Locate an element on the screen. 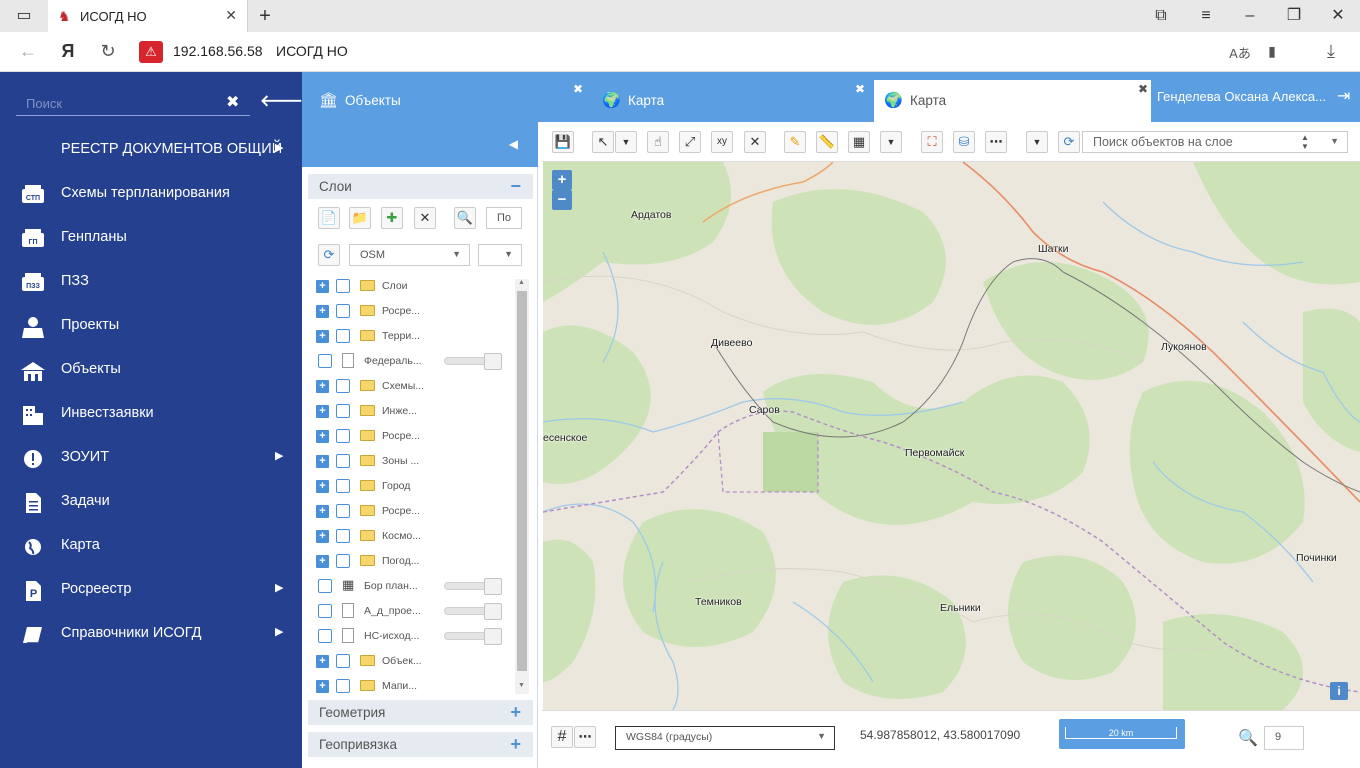 The width and height of the screenshot is (1360, 768). collapse-minus-icon: − is located at coordinates (515, 186).